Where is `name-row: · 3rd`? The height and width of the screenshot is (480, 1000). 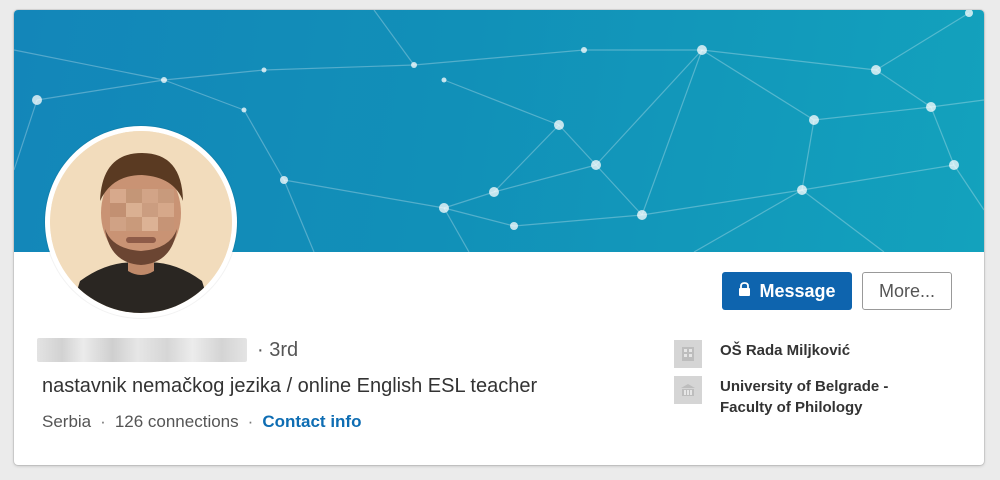 name-row: · 3rd is located at coordinates (167, 350).